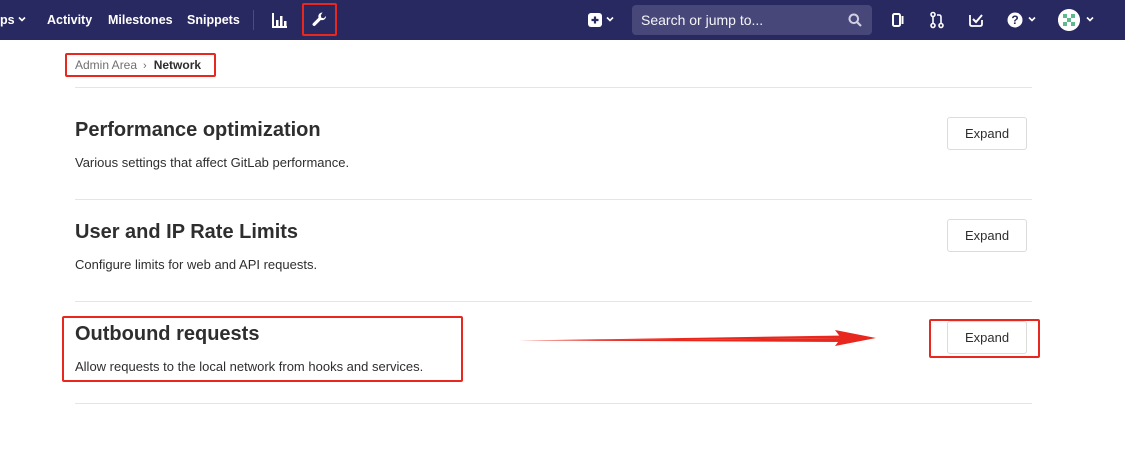  What do you see at coordinates (741, 20) in the screenshot?
I see `search-input` at bounding box center [741, 20].